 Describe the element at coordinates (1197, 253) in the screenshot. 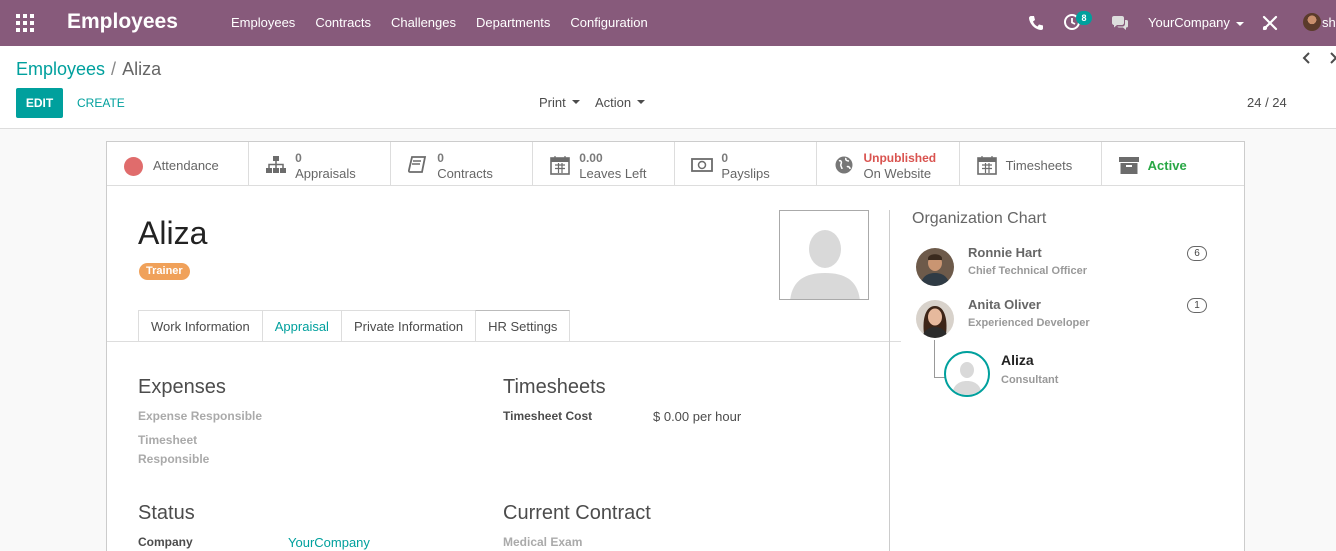

I see `subordinate-count-badge: 6` at that location.